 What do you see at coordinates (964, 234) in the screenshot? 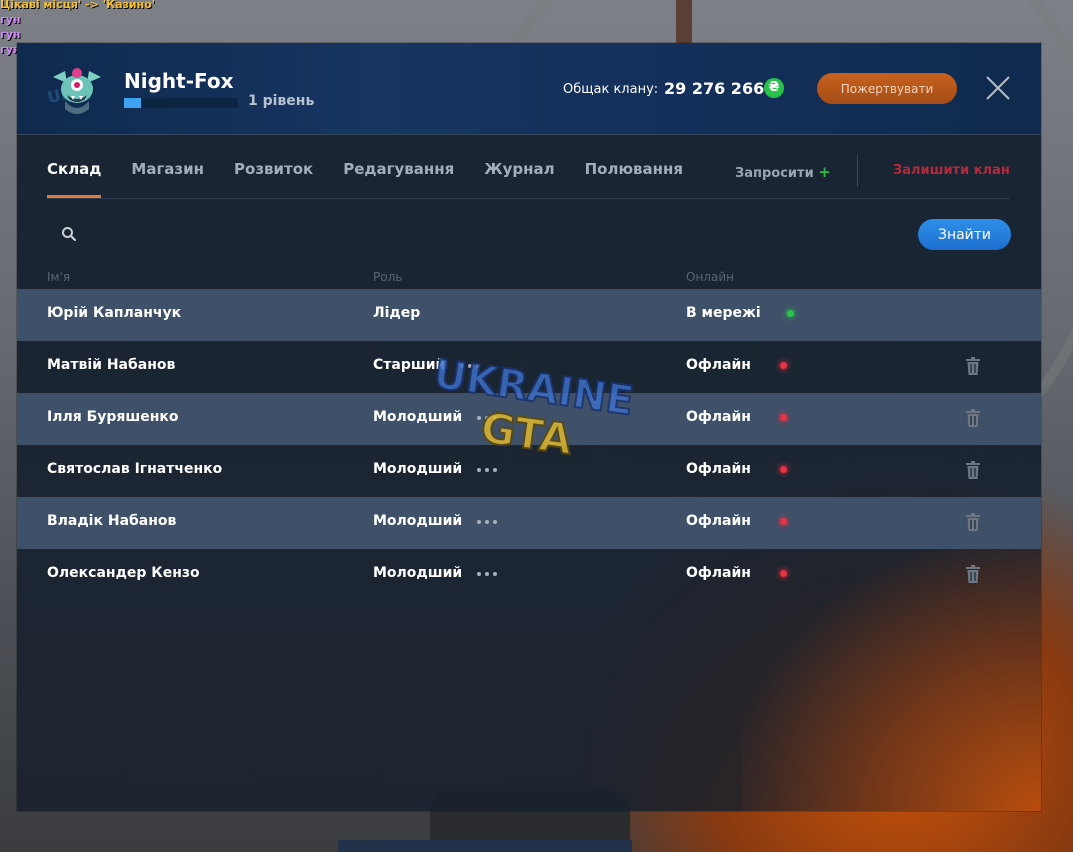
I see `find-button: Знайти` at bounding box center [964, 234].